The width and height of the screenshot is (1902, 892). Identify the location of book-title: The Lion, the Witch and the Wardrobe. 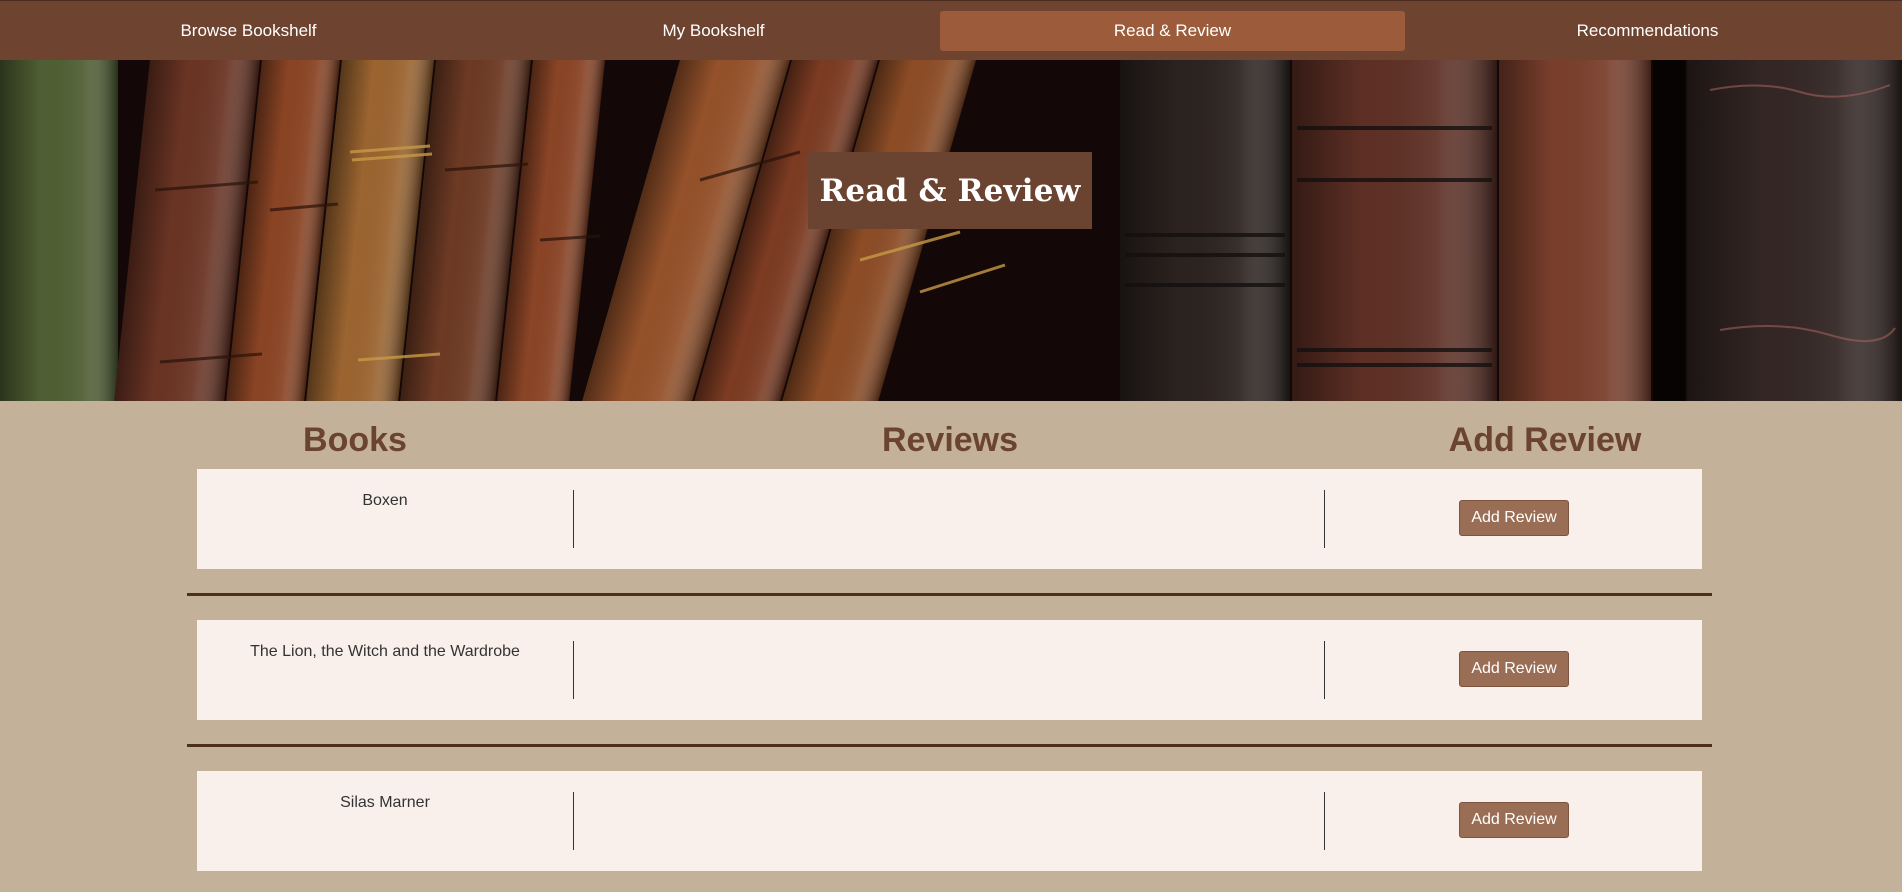
(385, 651).